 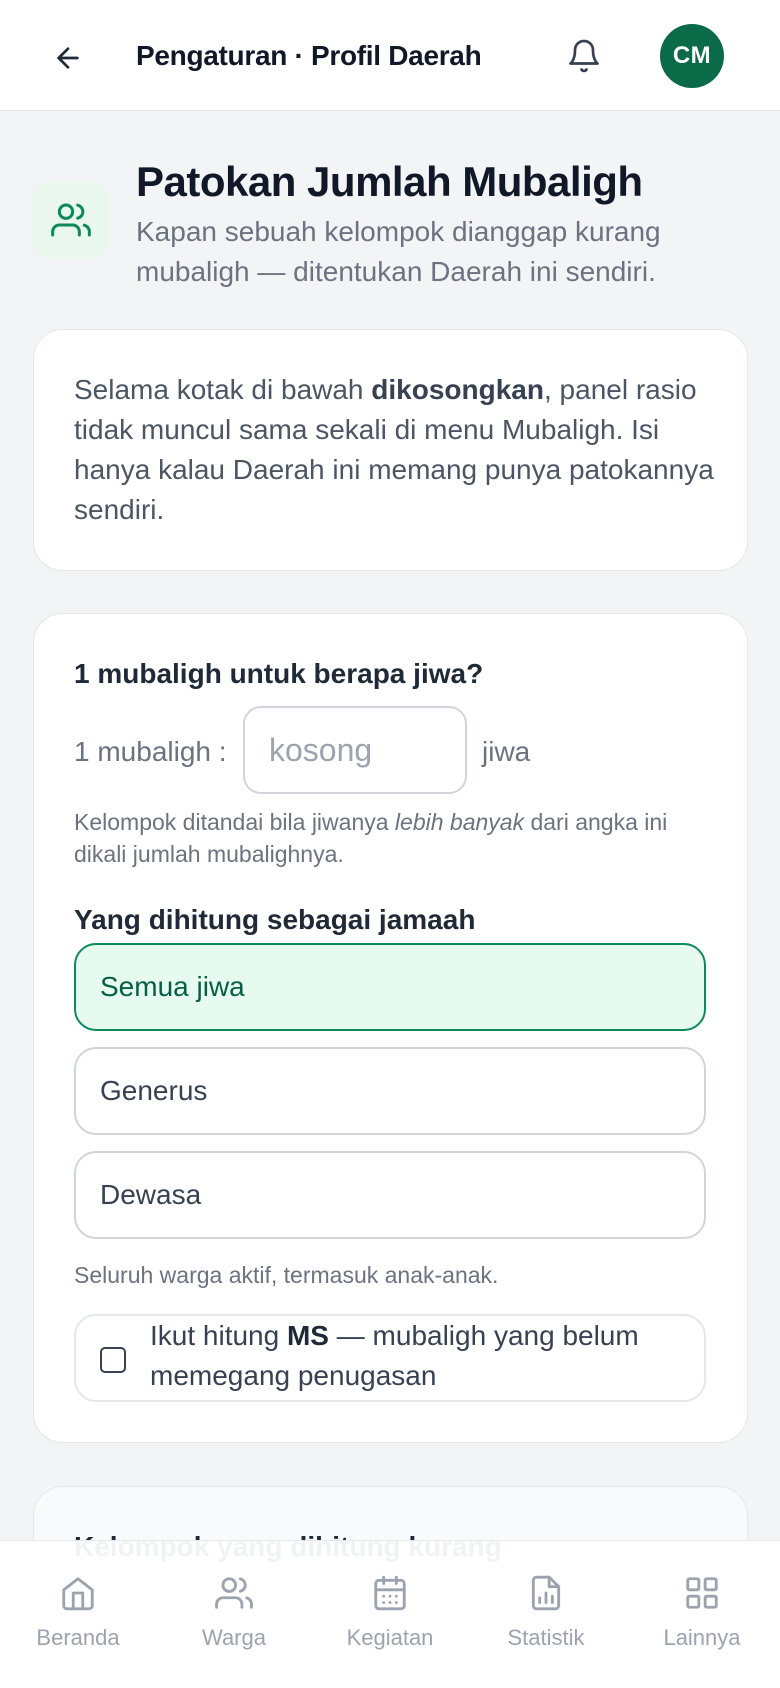 I want to click on calendar-icon, so click(x=390, y=1593).